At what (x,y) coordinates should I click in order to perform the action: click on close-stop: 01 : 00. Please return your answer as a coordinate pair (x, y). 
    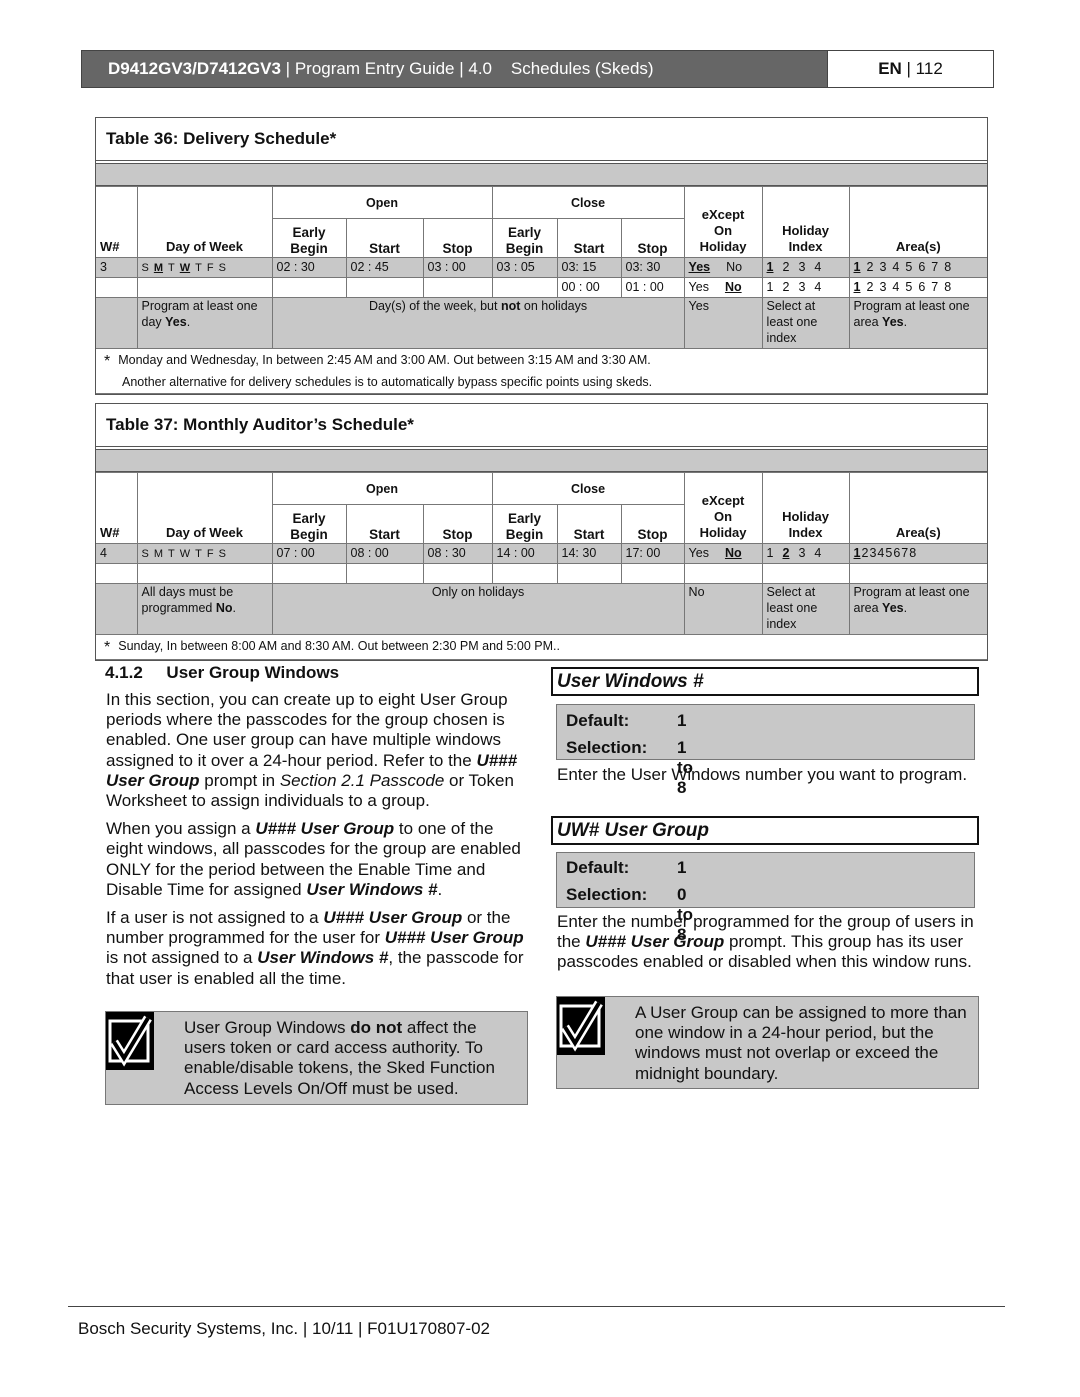
    Looking at the image, I should click on (652, 287).